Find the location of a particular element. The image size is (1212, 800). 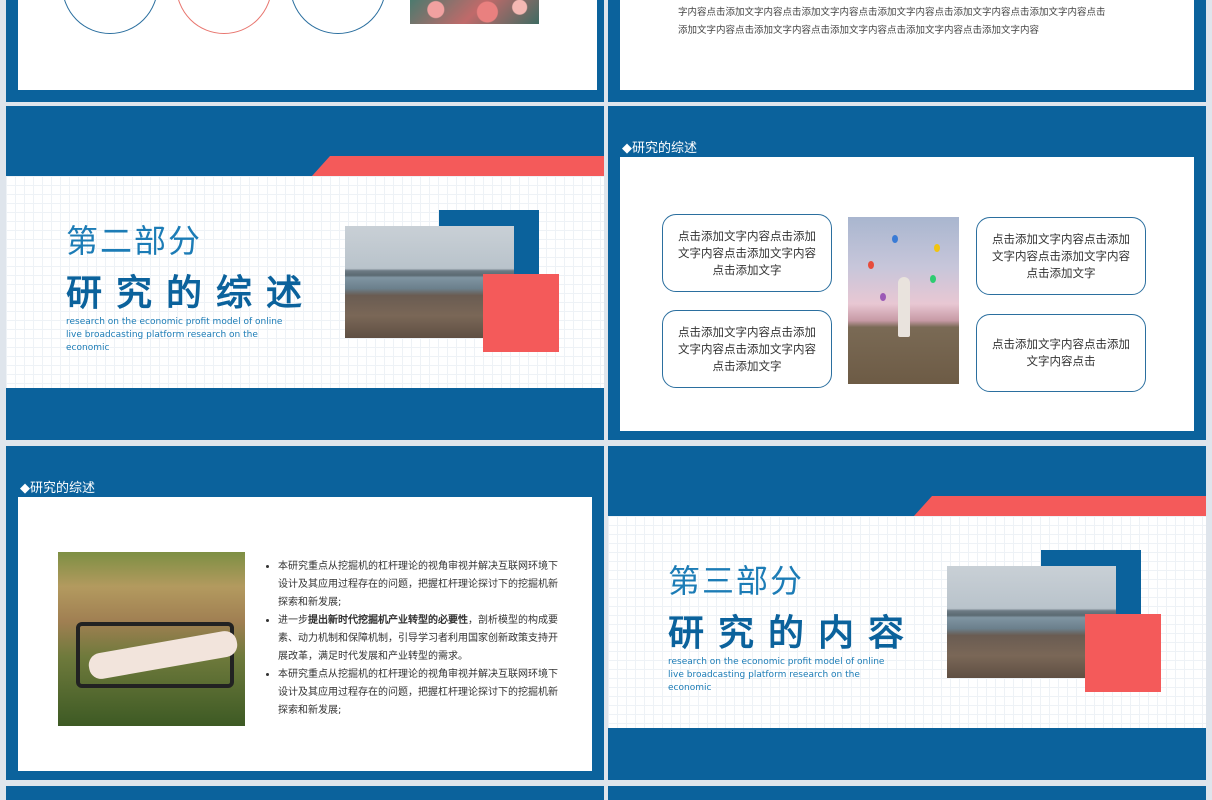

section-title-small: 第三部分 is located at coordinates (736, 581).